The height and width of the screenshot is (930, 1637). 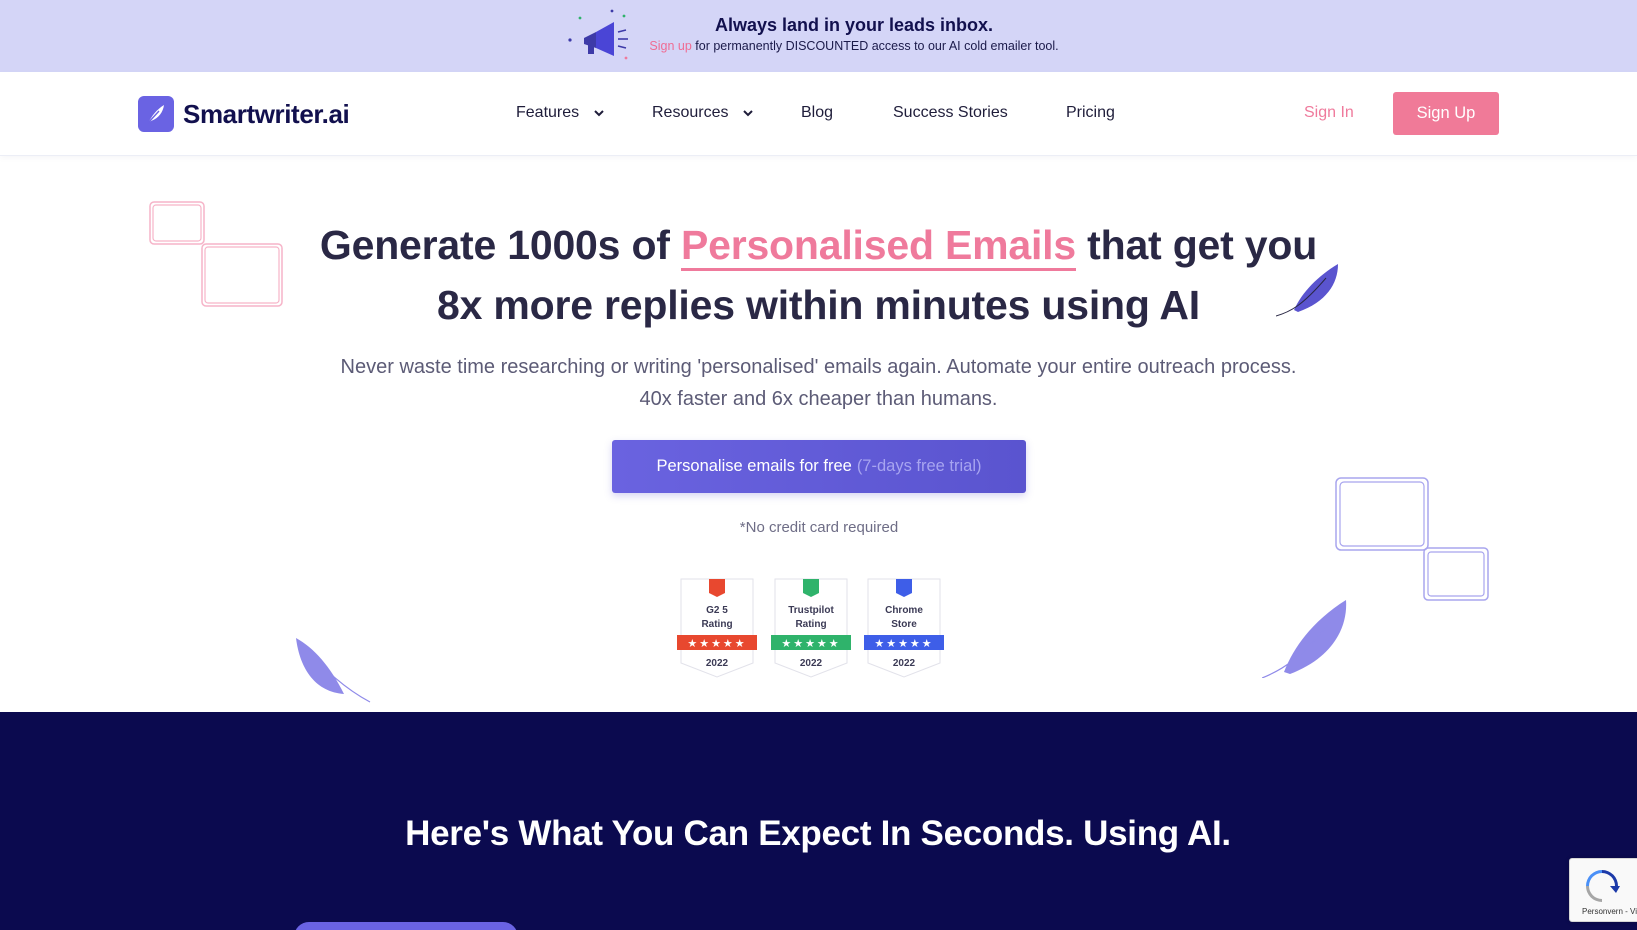 What do you see at coordinates (1329, 113) in the screenshot?
I see `sign-in-link: Sign In` at bounding box center [1329, 113].